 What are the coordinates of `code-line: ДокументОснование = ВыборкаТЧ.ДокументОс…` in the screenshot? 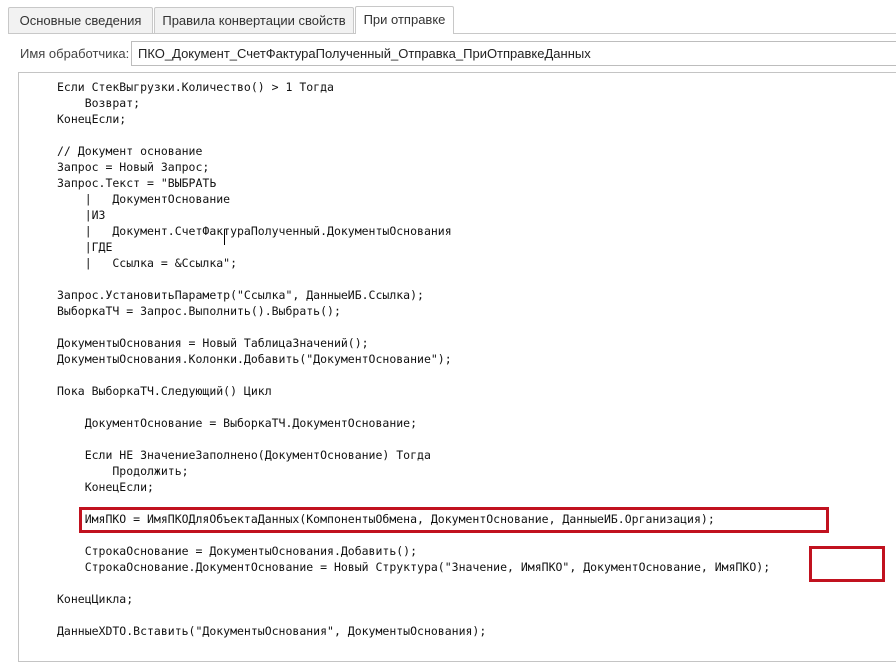 It's located at (237, 423).